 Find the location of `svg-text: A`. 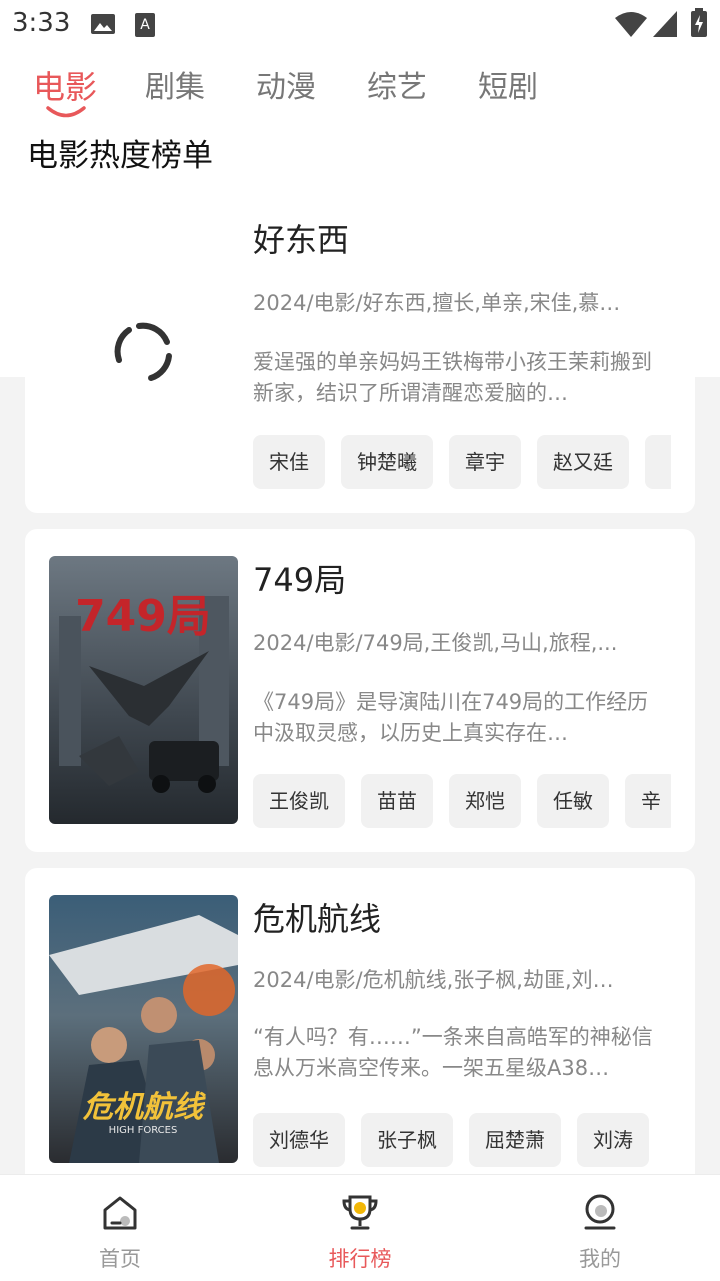

svg-text: A is located at coordinates (145, 25).